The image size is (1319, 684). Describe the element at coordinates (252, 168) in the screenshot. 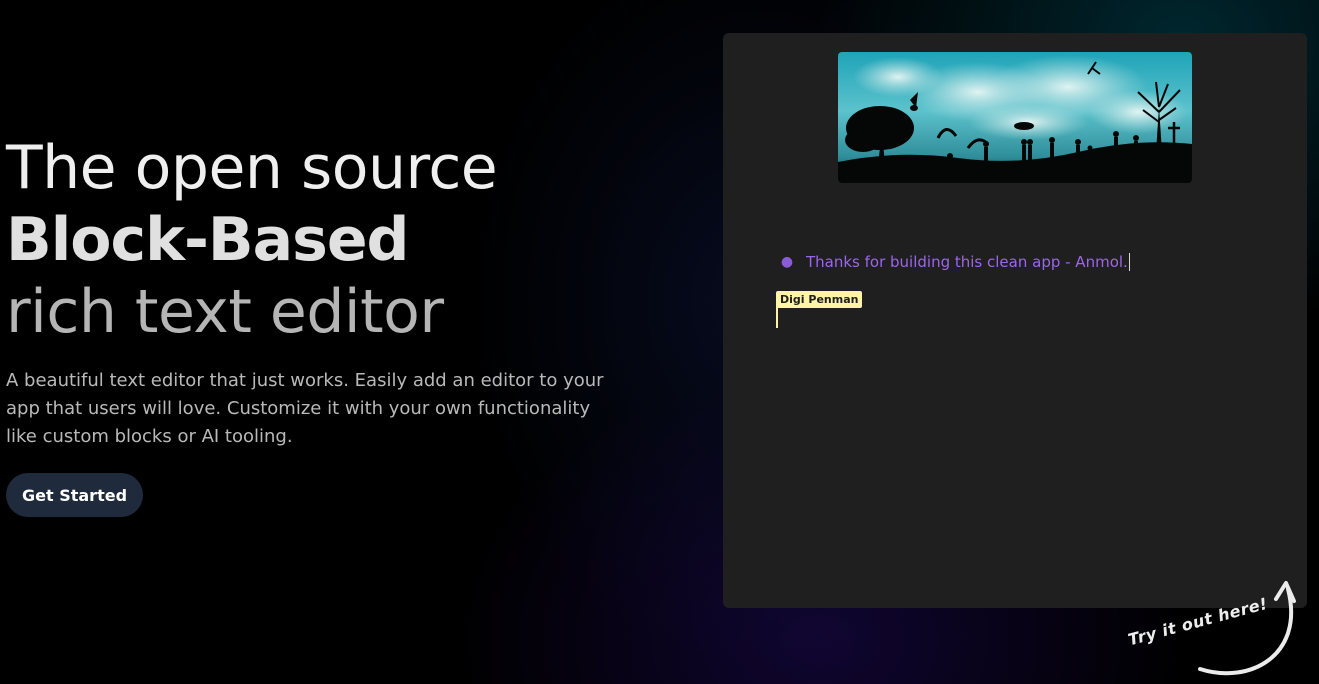

I see `hero-title-line-1: The open source` at that location.